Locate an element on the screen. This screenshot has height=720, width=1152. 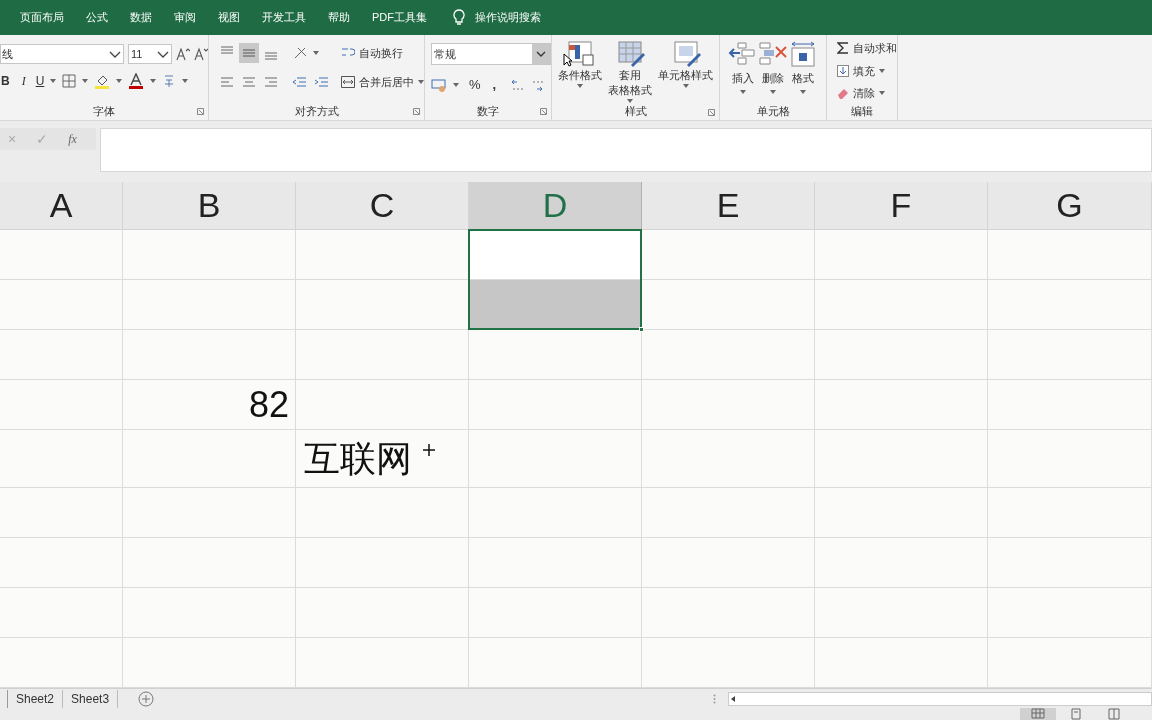
table-format-icon is located at coordinates (630, 54).